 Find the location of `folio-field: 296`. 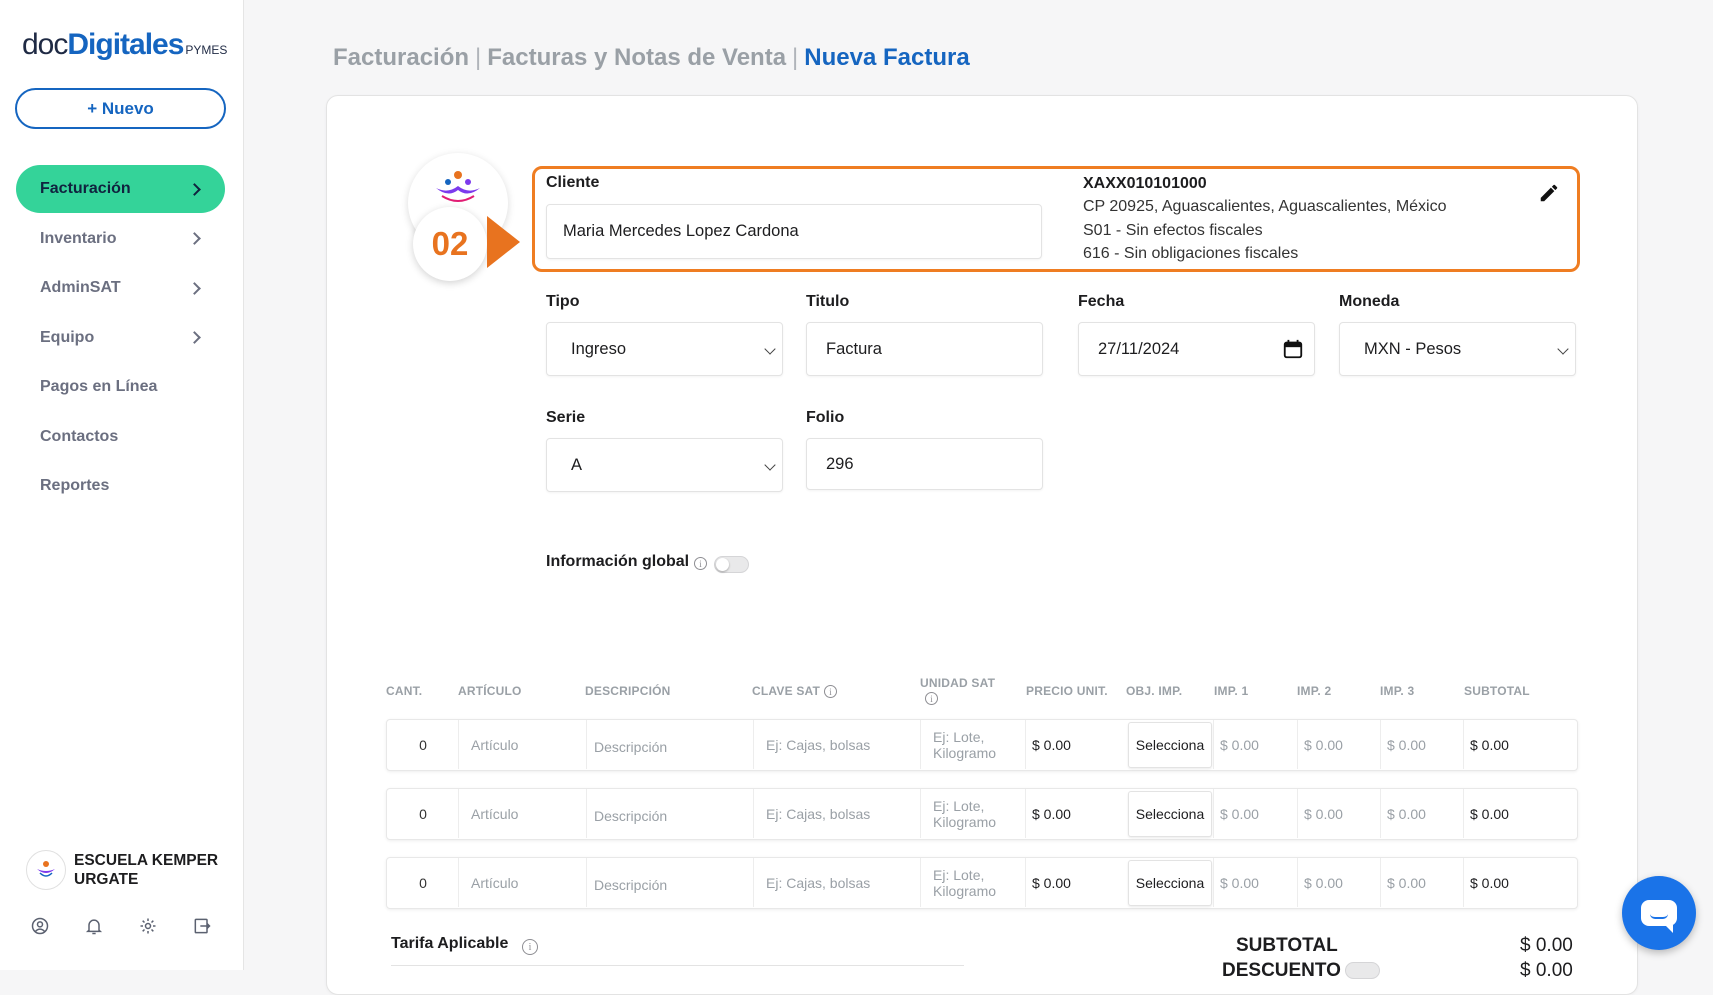

folio-field: 296 is located at coordinates (924, 464).